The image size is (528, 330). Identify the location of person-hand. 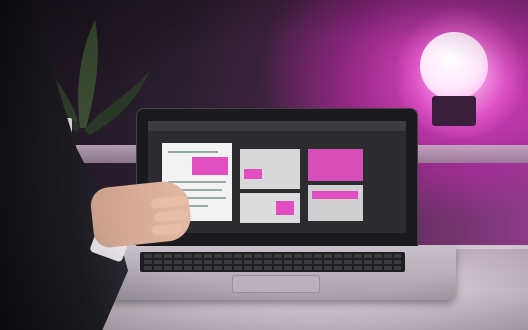
(141, 214).